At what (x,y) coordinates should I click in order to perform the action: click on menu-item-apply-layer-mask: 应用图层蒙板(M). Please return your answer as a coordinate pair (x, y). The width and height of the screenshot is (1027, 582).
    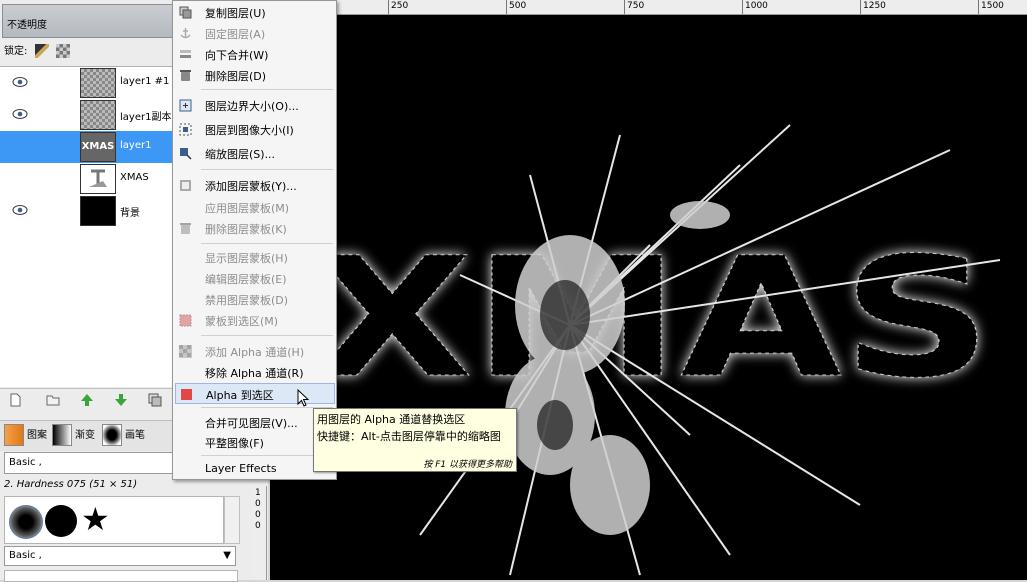
    Looking at the image, I should click on (255, 207).